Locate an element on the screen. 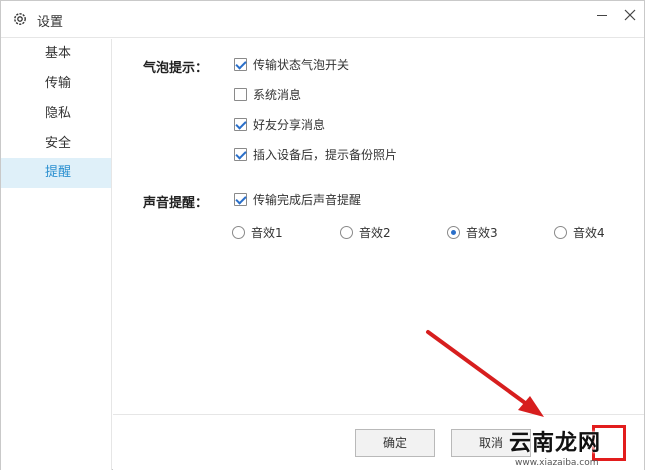 The height and width of the screenshot is (470, 645). window-title: 设置 is located at coordinates (50, 22).